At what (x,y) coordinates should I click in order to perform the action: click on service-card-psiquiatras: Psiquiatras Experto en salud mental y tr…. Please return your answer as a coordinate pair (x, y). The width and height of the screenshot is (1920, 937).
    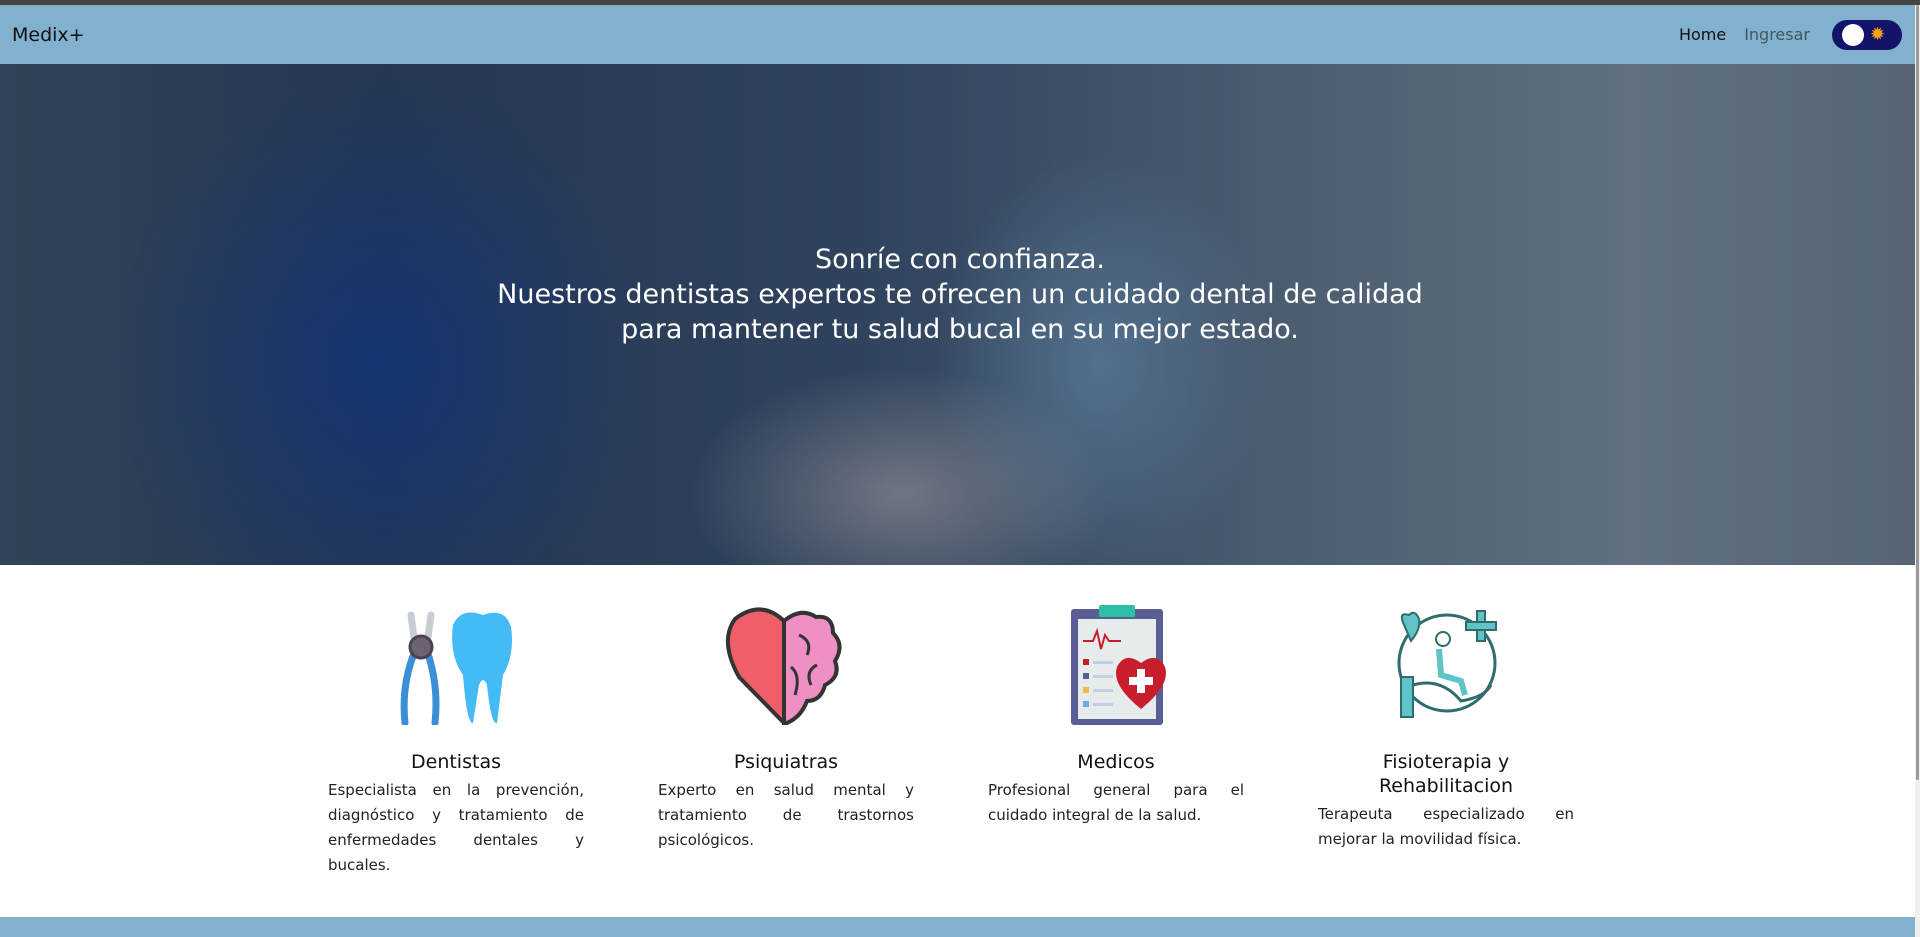
    Looking at the image, I should click on (786, 739).